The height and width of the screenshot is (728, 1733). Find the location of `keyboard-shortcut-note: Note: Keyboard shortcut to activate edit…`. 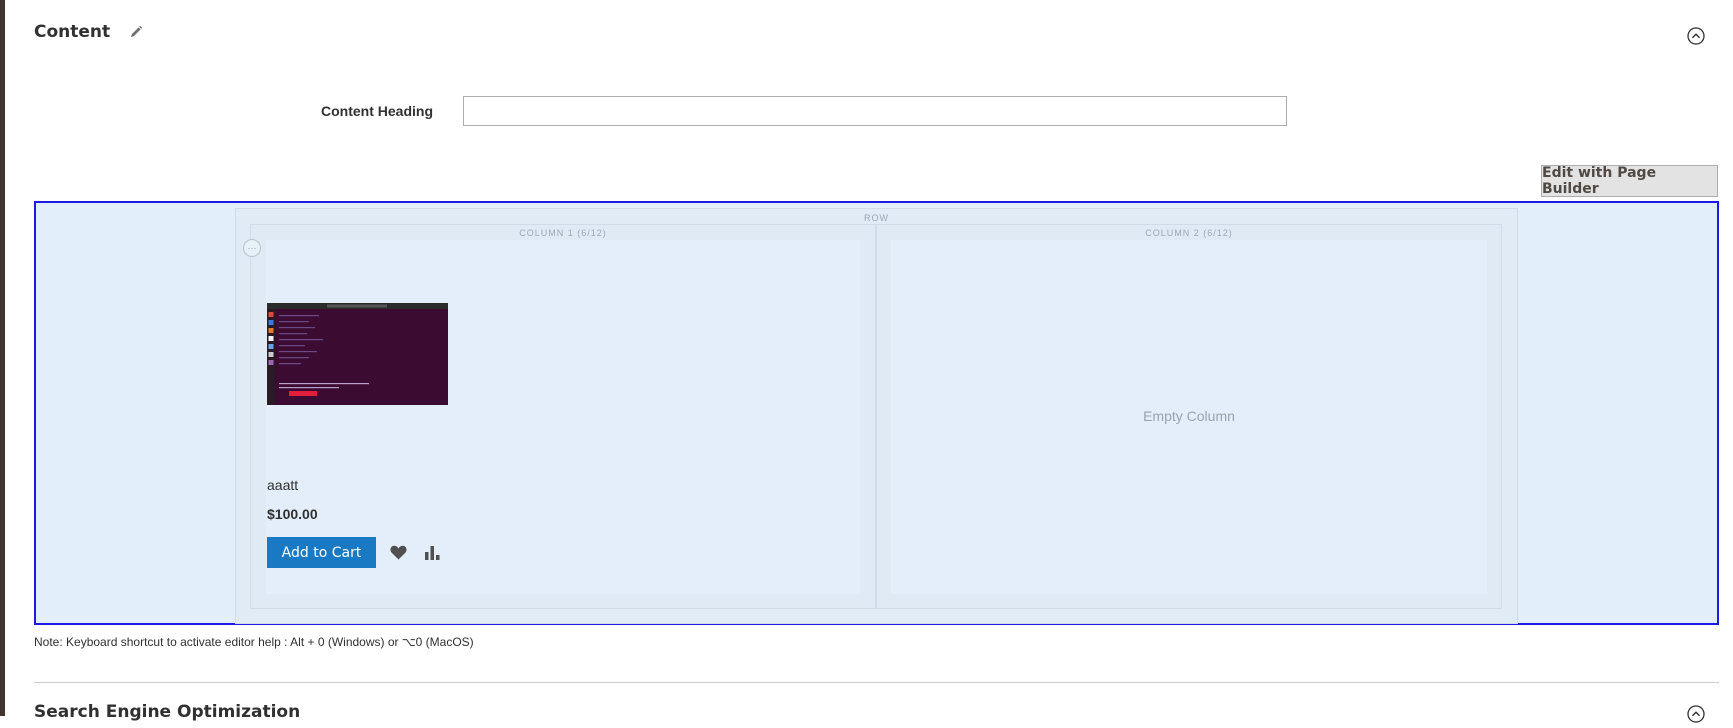

keyboard-shortcut-note: Note: Keyboard shortcut to activate edit… is located at coordinates (254, 642).